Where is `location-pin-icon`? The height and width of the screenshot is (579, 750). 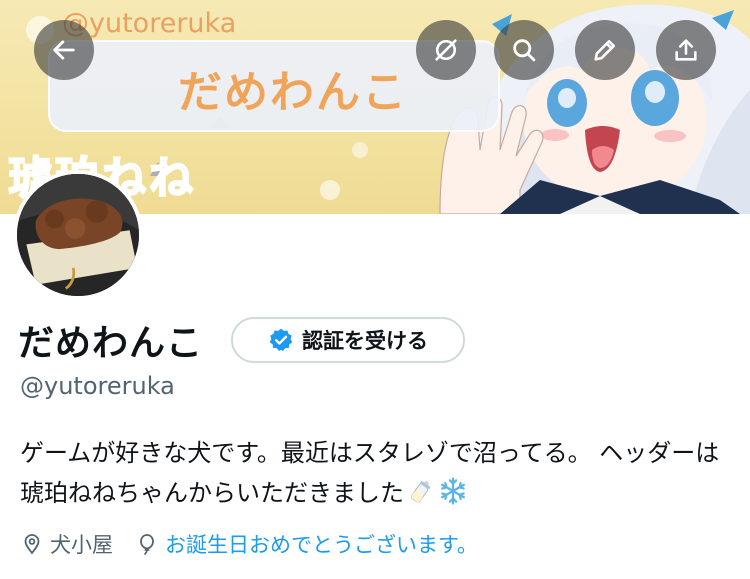 location-pin-icon is located at coordinates (32, 544).